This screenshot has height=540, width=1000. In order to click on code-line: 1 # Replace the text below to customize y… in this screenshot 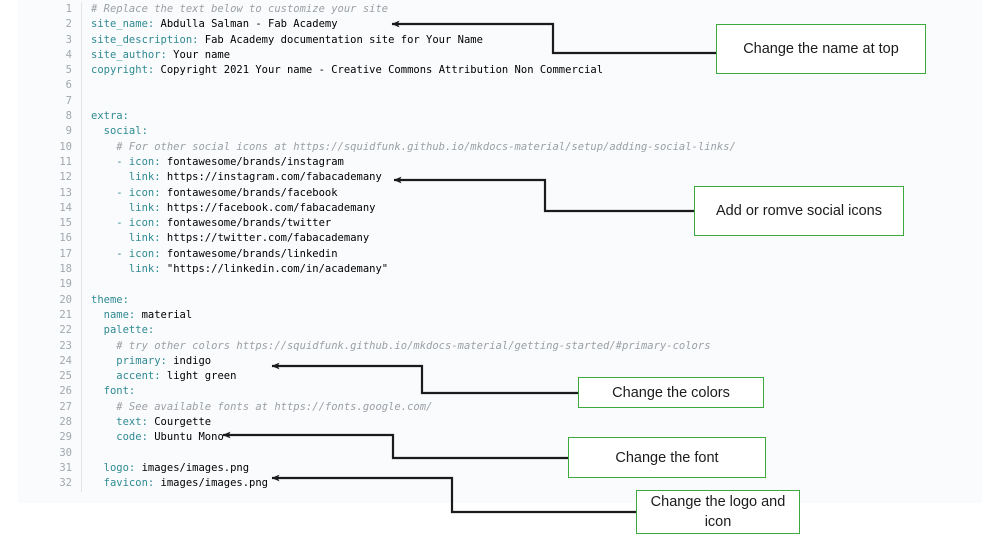, I will do `click(500, 10)`.